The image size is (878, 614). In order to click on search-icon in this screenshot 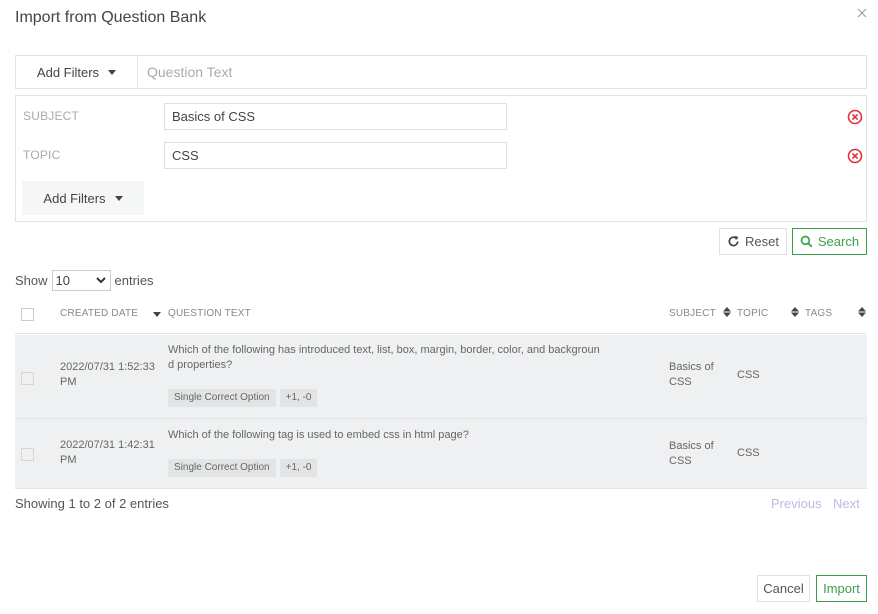, I will do `click(806, 241)`.